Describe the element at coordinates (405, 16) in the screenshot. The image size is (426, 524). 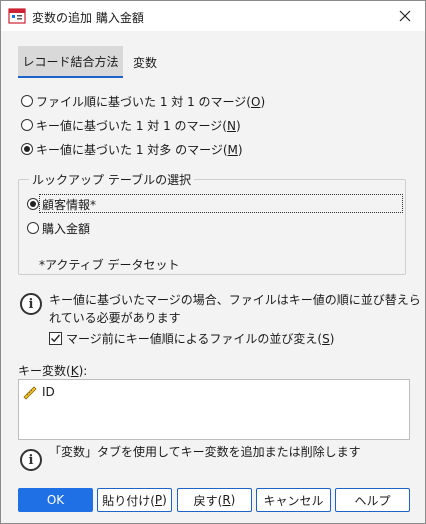
I see `close-icon` at that location.